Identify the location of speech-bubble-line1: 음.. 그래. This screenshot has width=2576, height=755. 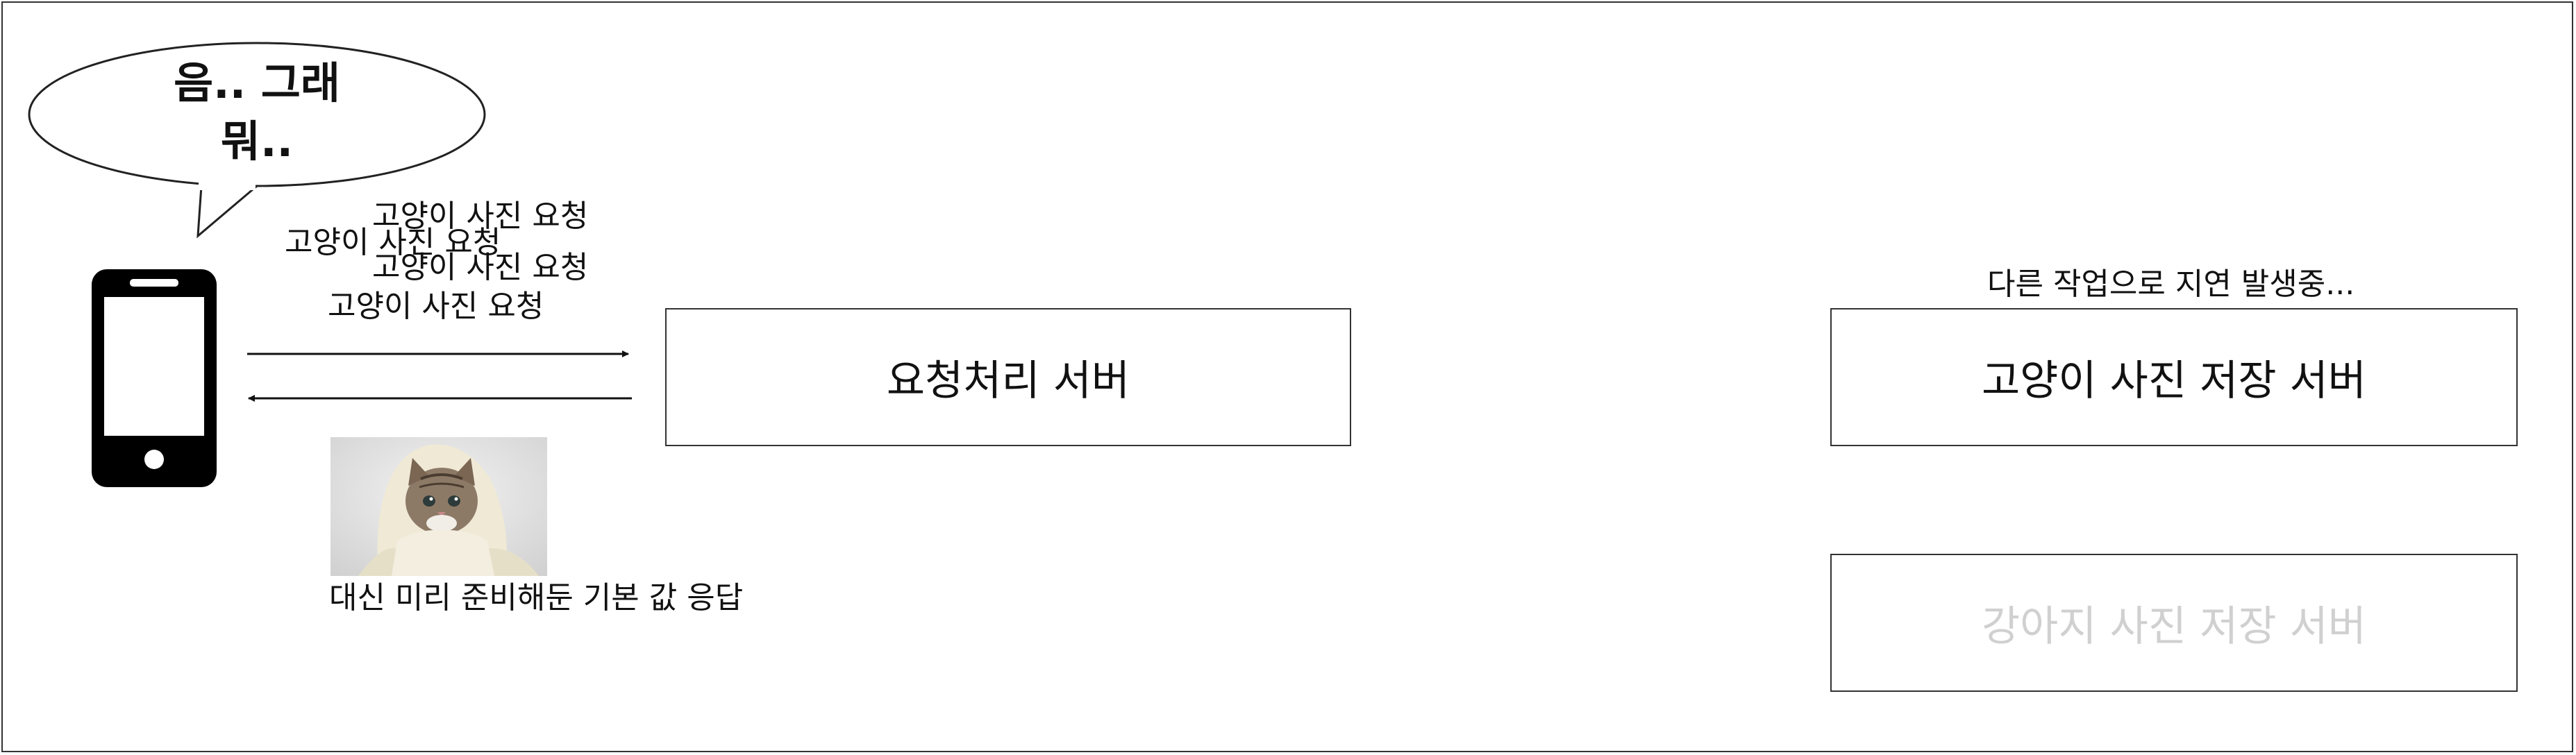
(257, 83).